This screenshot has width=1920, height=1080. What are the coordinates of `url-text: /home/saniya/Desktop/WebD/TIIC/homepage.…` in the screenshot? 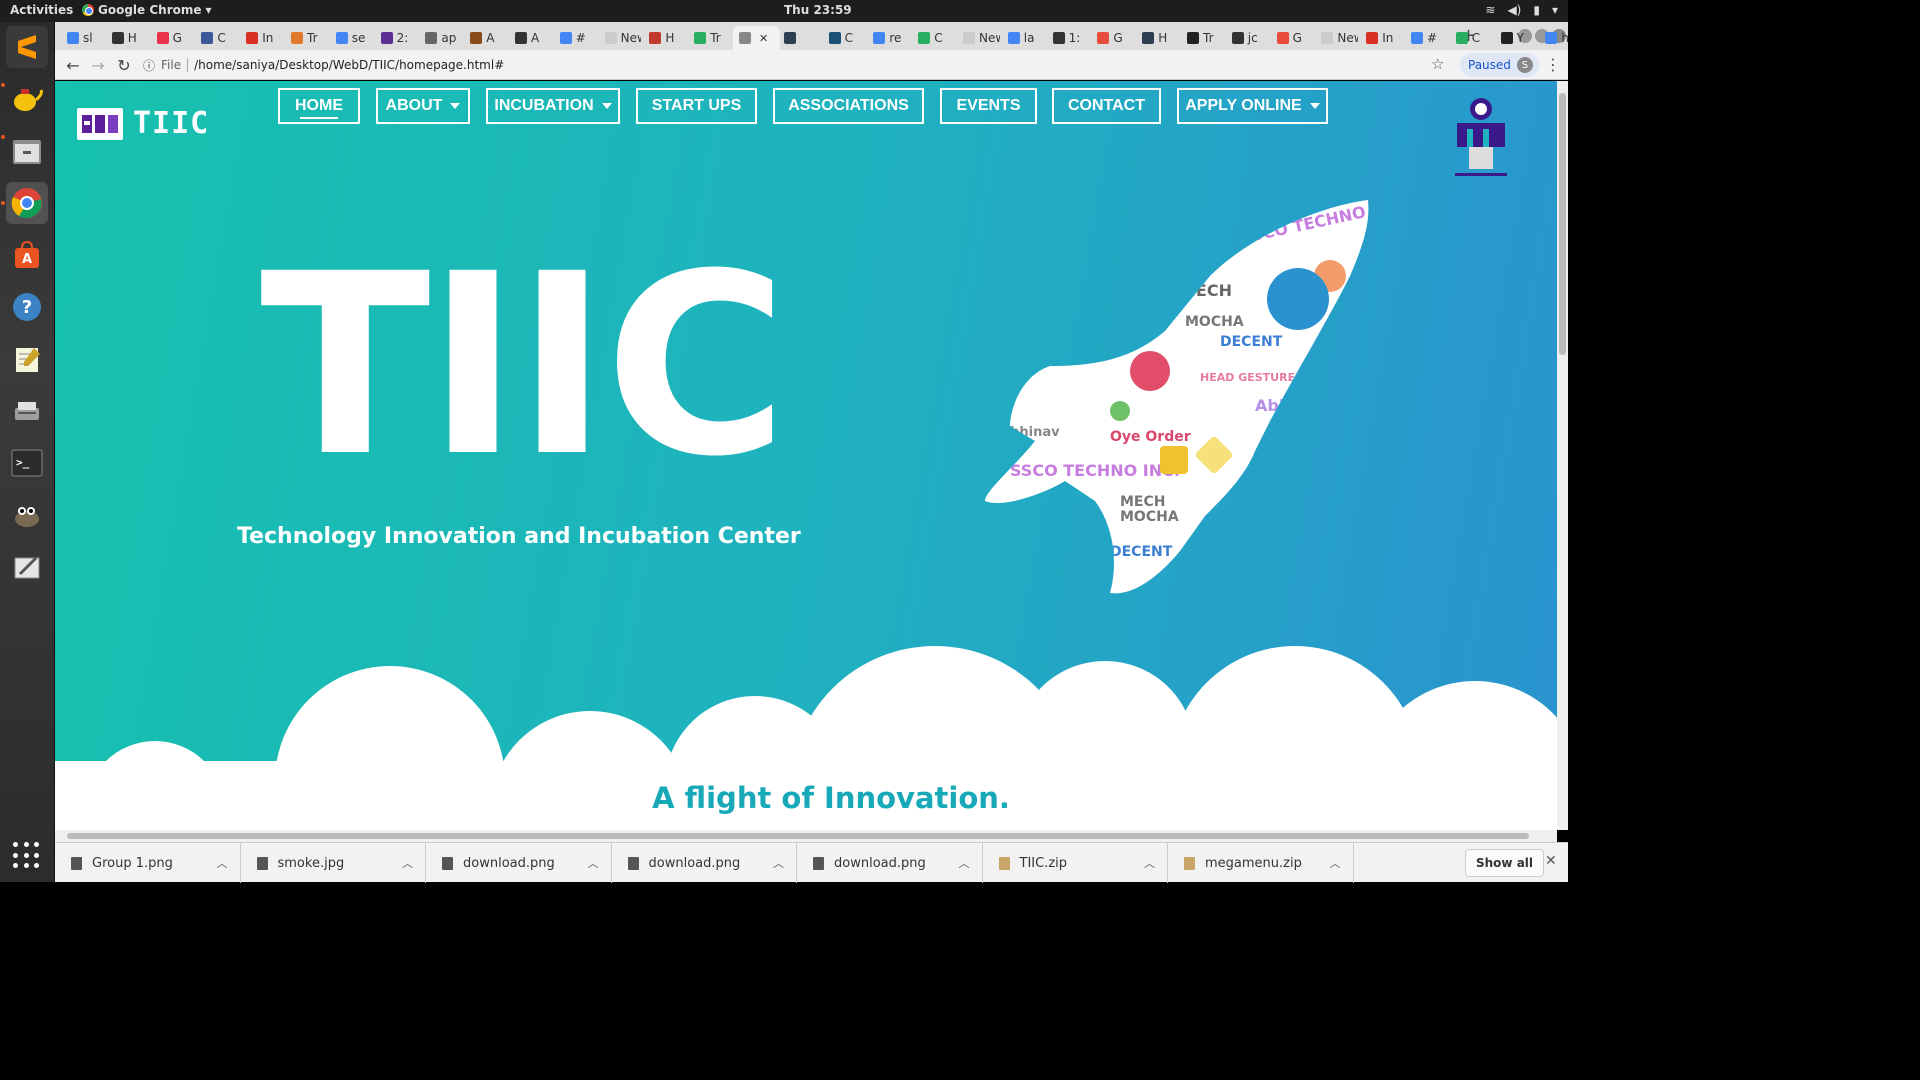 It's located at (349, 65).